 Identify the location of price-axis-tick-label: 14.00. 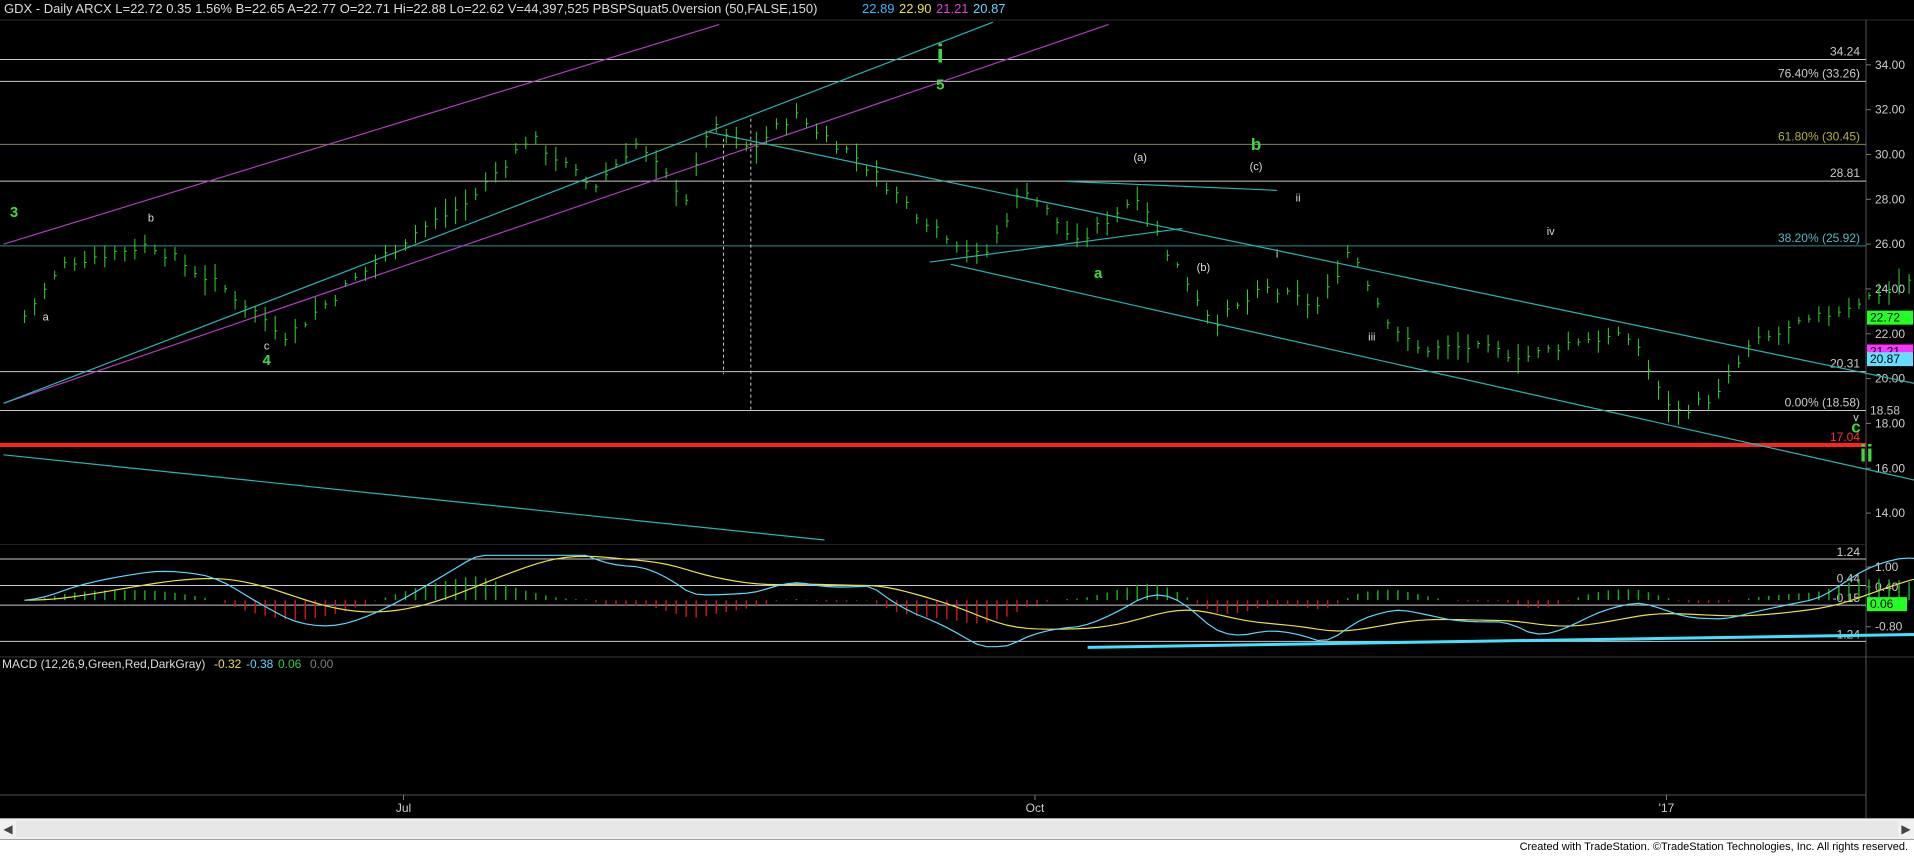
(1890, 513).